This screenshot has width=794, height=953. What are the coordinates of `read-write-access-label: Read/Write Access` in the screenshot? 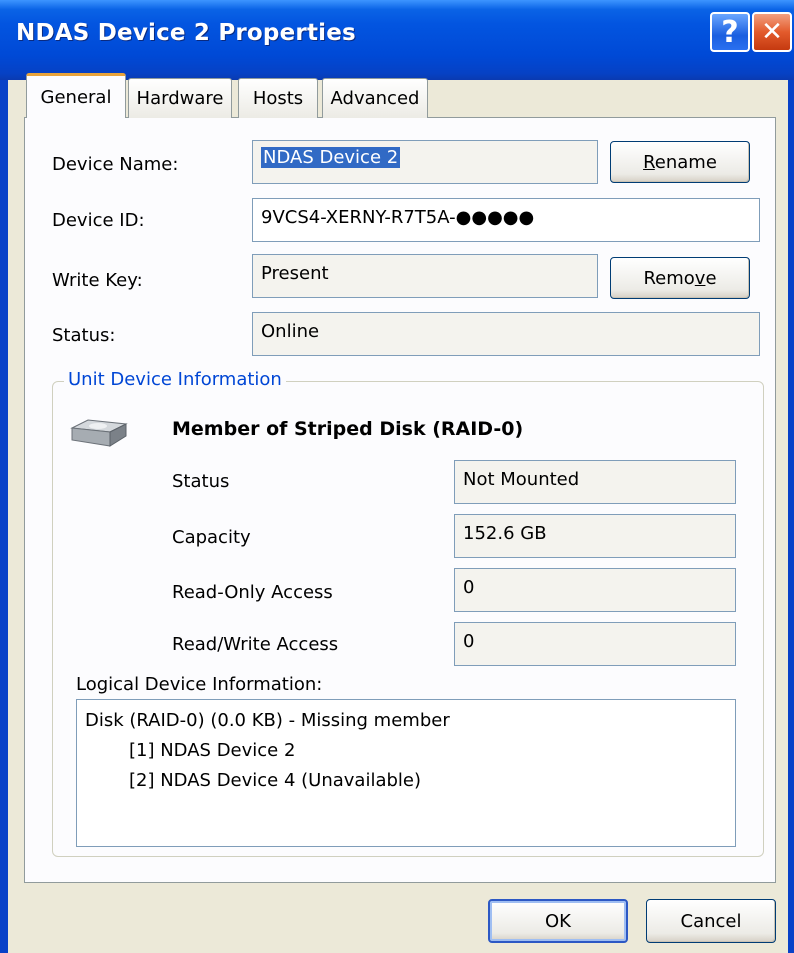 It's located at (255, 644).